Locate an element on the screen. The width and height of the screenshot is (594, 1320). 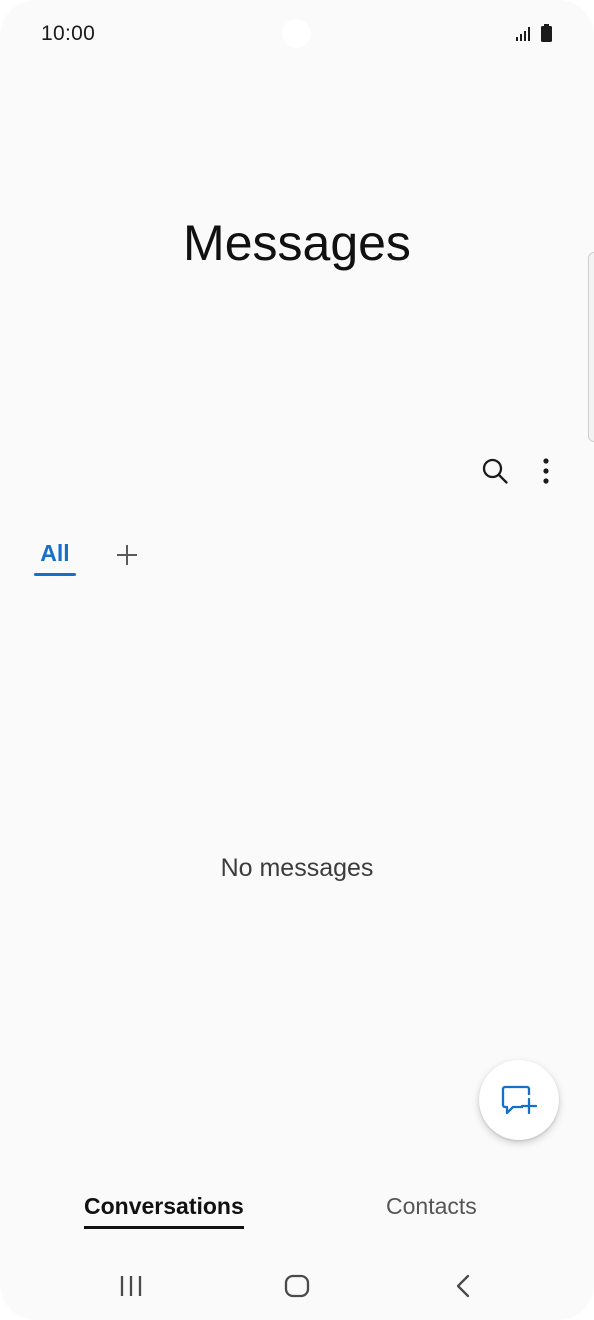
recents-button is located at coordinates (131, 1286).